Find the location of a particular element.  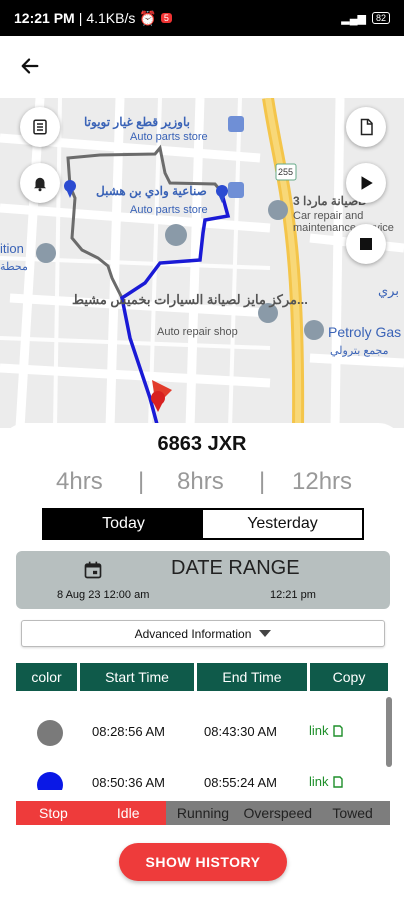

battery-icon: 82 is located at coordinates (380, 18).